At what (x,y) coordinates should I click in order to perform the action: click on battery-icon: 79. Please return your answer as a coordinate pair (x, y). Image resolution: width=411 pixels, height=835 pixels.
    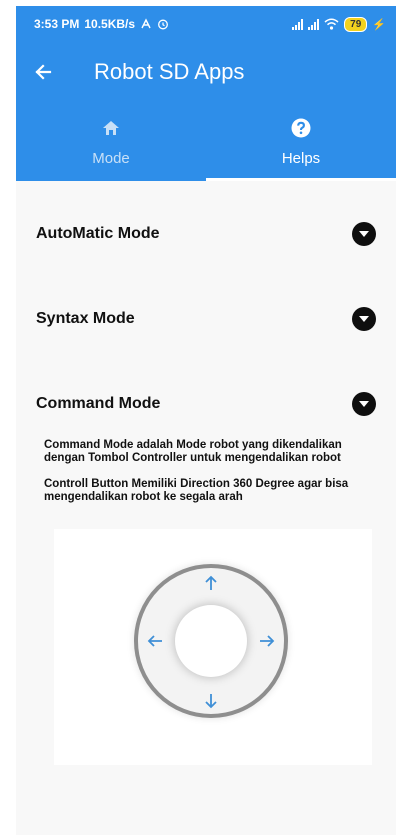
    Looking at the image, I should click on (356, 24).